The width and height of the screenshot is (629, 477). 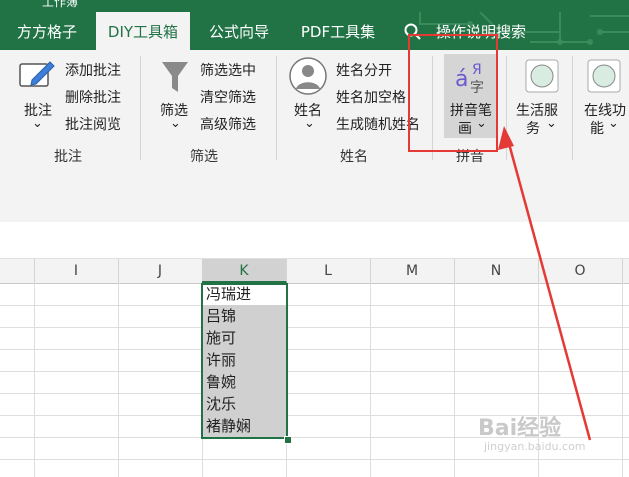 I want to click on watermark-url: jingyan.baidu.com, so click(x=535, y=446).